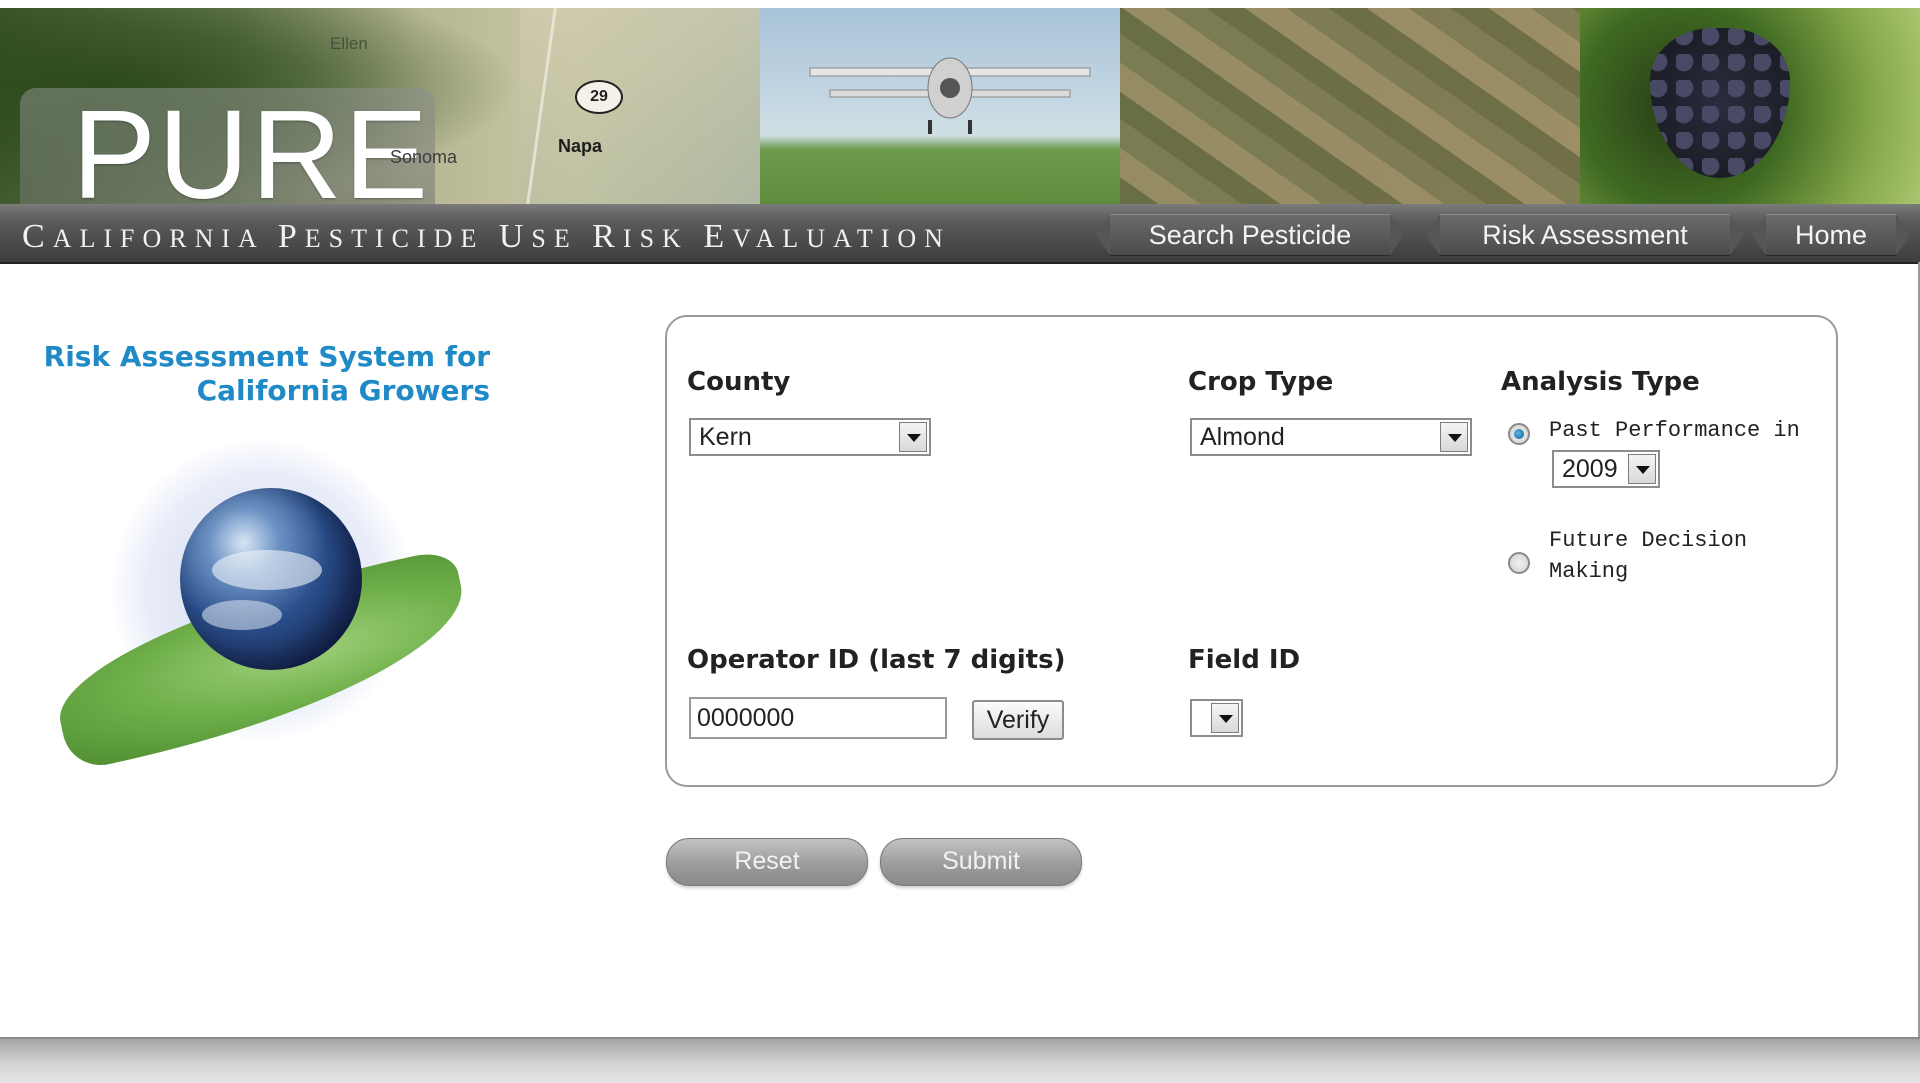  Describe the element at coordinates (1244, 660) in the screenshot. I see `field-id-label: Field ID` at that location.